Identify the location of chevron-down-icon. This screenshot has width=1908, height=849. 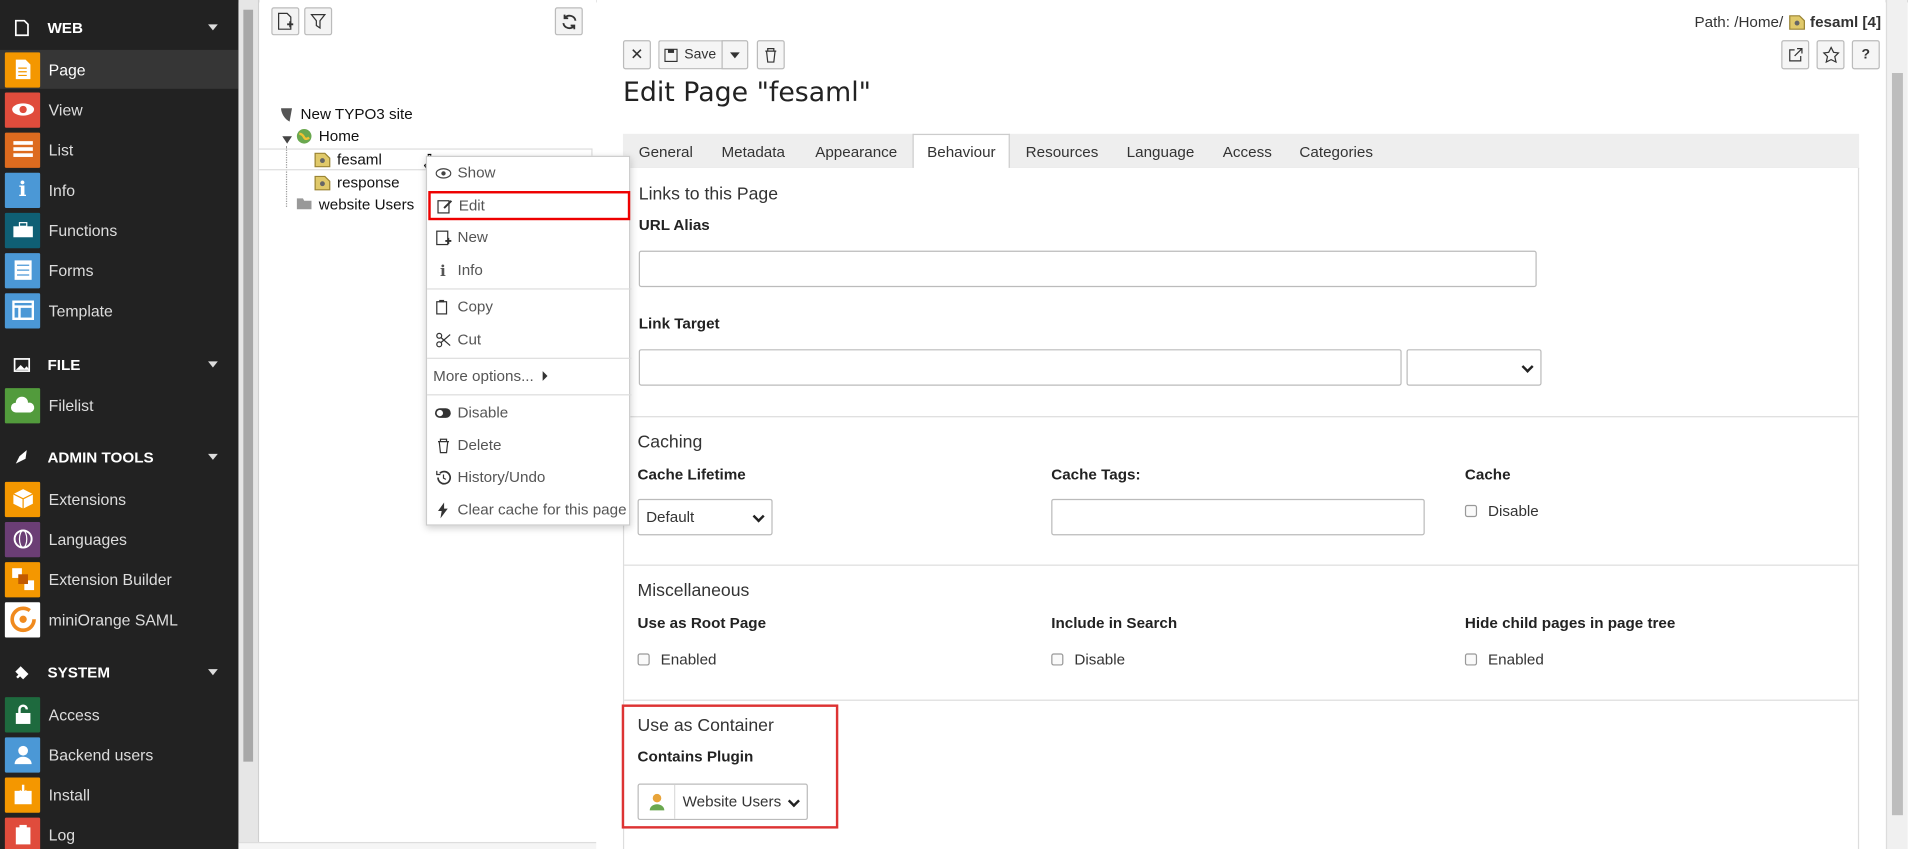
(213, 456).